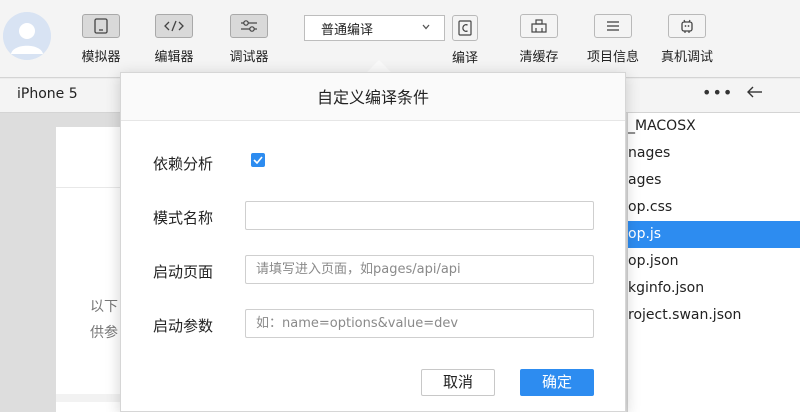 The height and width of the screenshot is (412, 800). I want to click on back-arrow-icon, so click(755, 92).